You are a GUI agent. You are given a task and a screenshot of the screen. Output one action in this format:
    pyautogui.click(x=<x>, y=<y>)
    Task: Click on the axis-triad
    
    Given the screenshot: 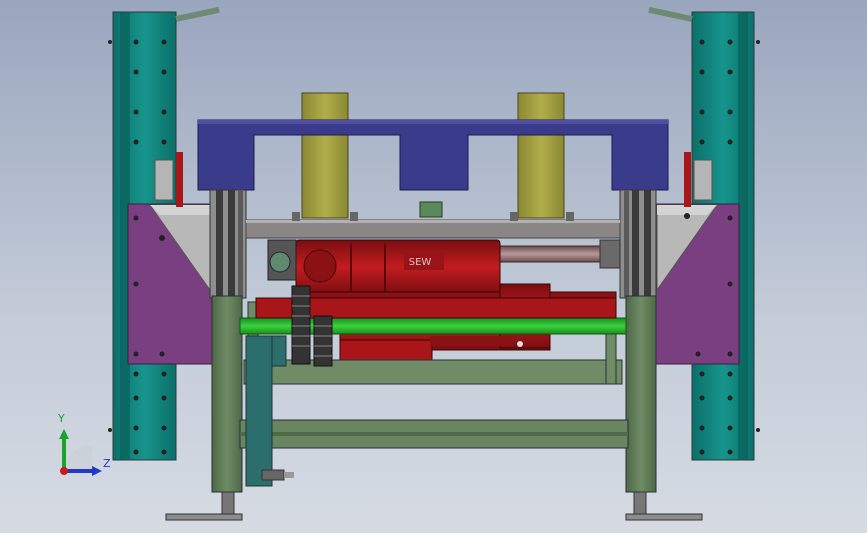 What is the action you would take?
    pyautogui.click(x=80, y=452)
    